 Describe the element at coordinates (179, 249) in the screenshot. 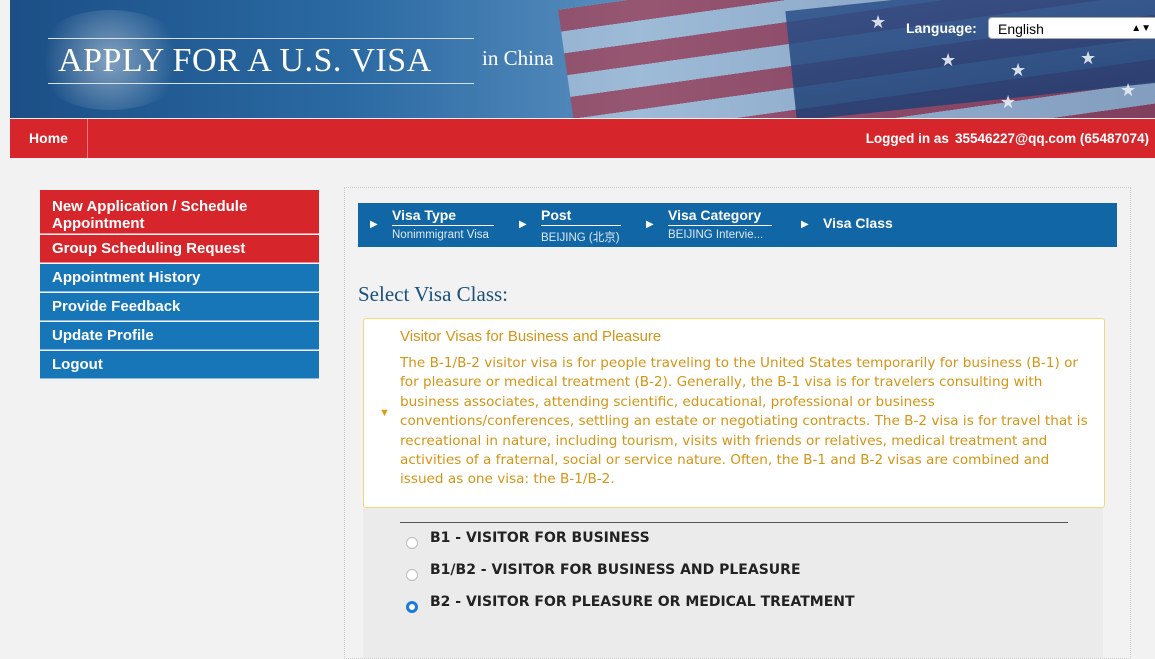

I see `sidebar-item-group-scheduling: Group Scheduling Request` at that location.